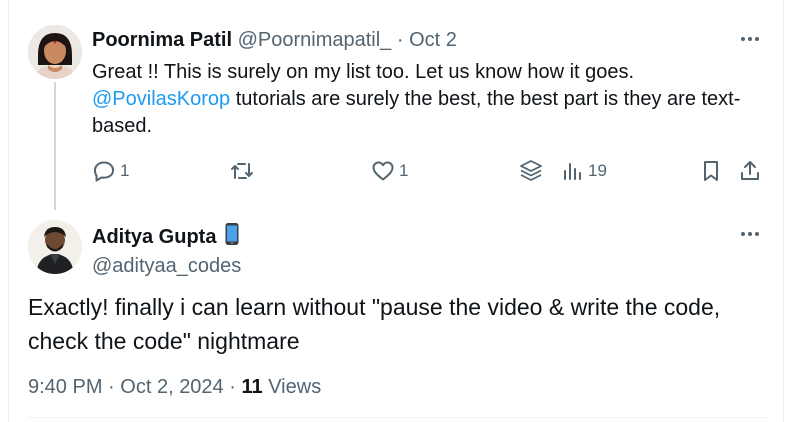  I want to click on stack-icon, so click(531, 171).